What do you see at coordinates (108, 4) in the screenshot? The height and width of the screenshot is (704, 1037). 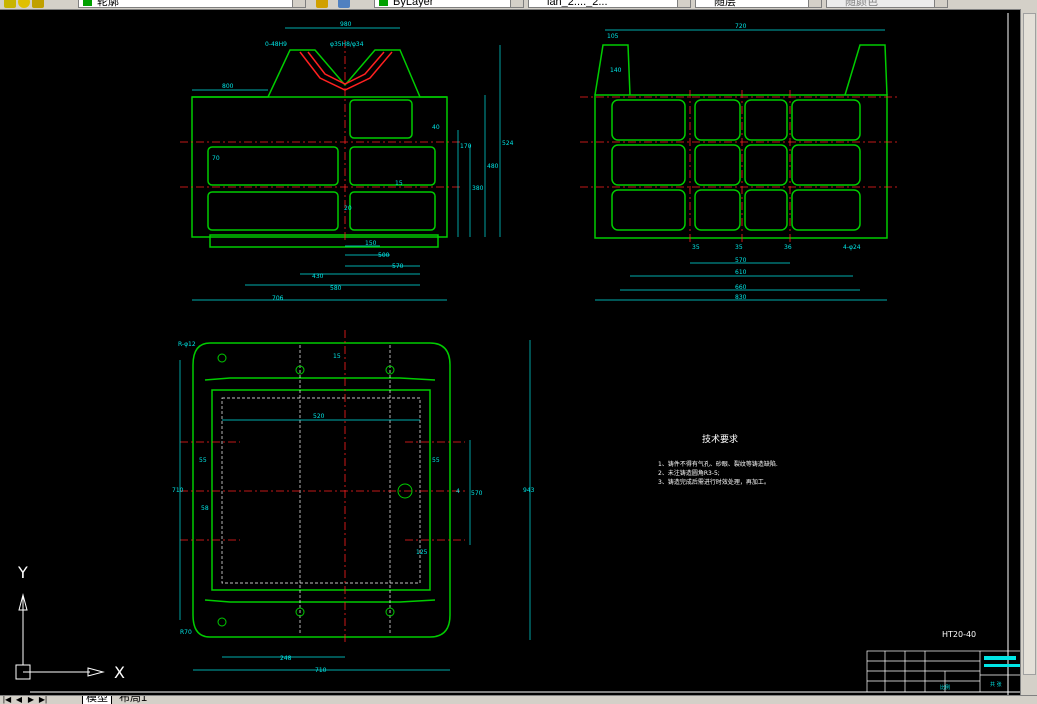 I see `layer-name: 轮廓` at bounding box center [108, 4].